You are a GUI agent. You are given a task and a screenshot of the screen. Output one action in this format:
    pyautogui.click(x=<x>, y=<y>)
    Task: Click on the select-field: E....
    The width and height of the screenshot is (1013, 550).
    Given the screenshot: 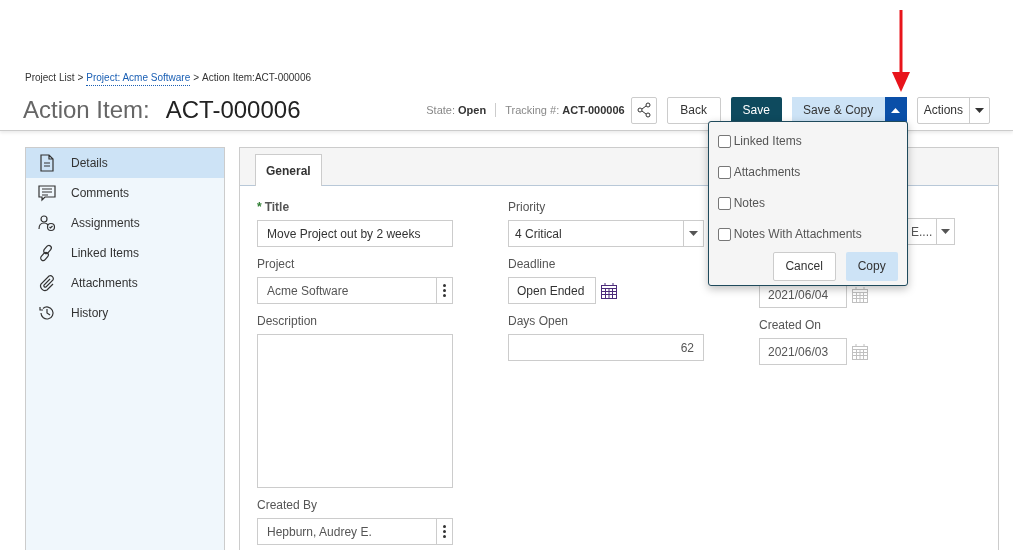 What is the action you would take?
    pyautogui.click(x=931, y=231)
    